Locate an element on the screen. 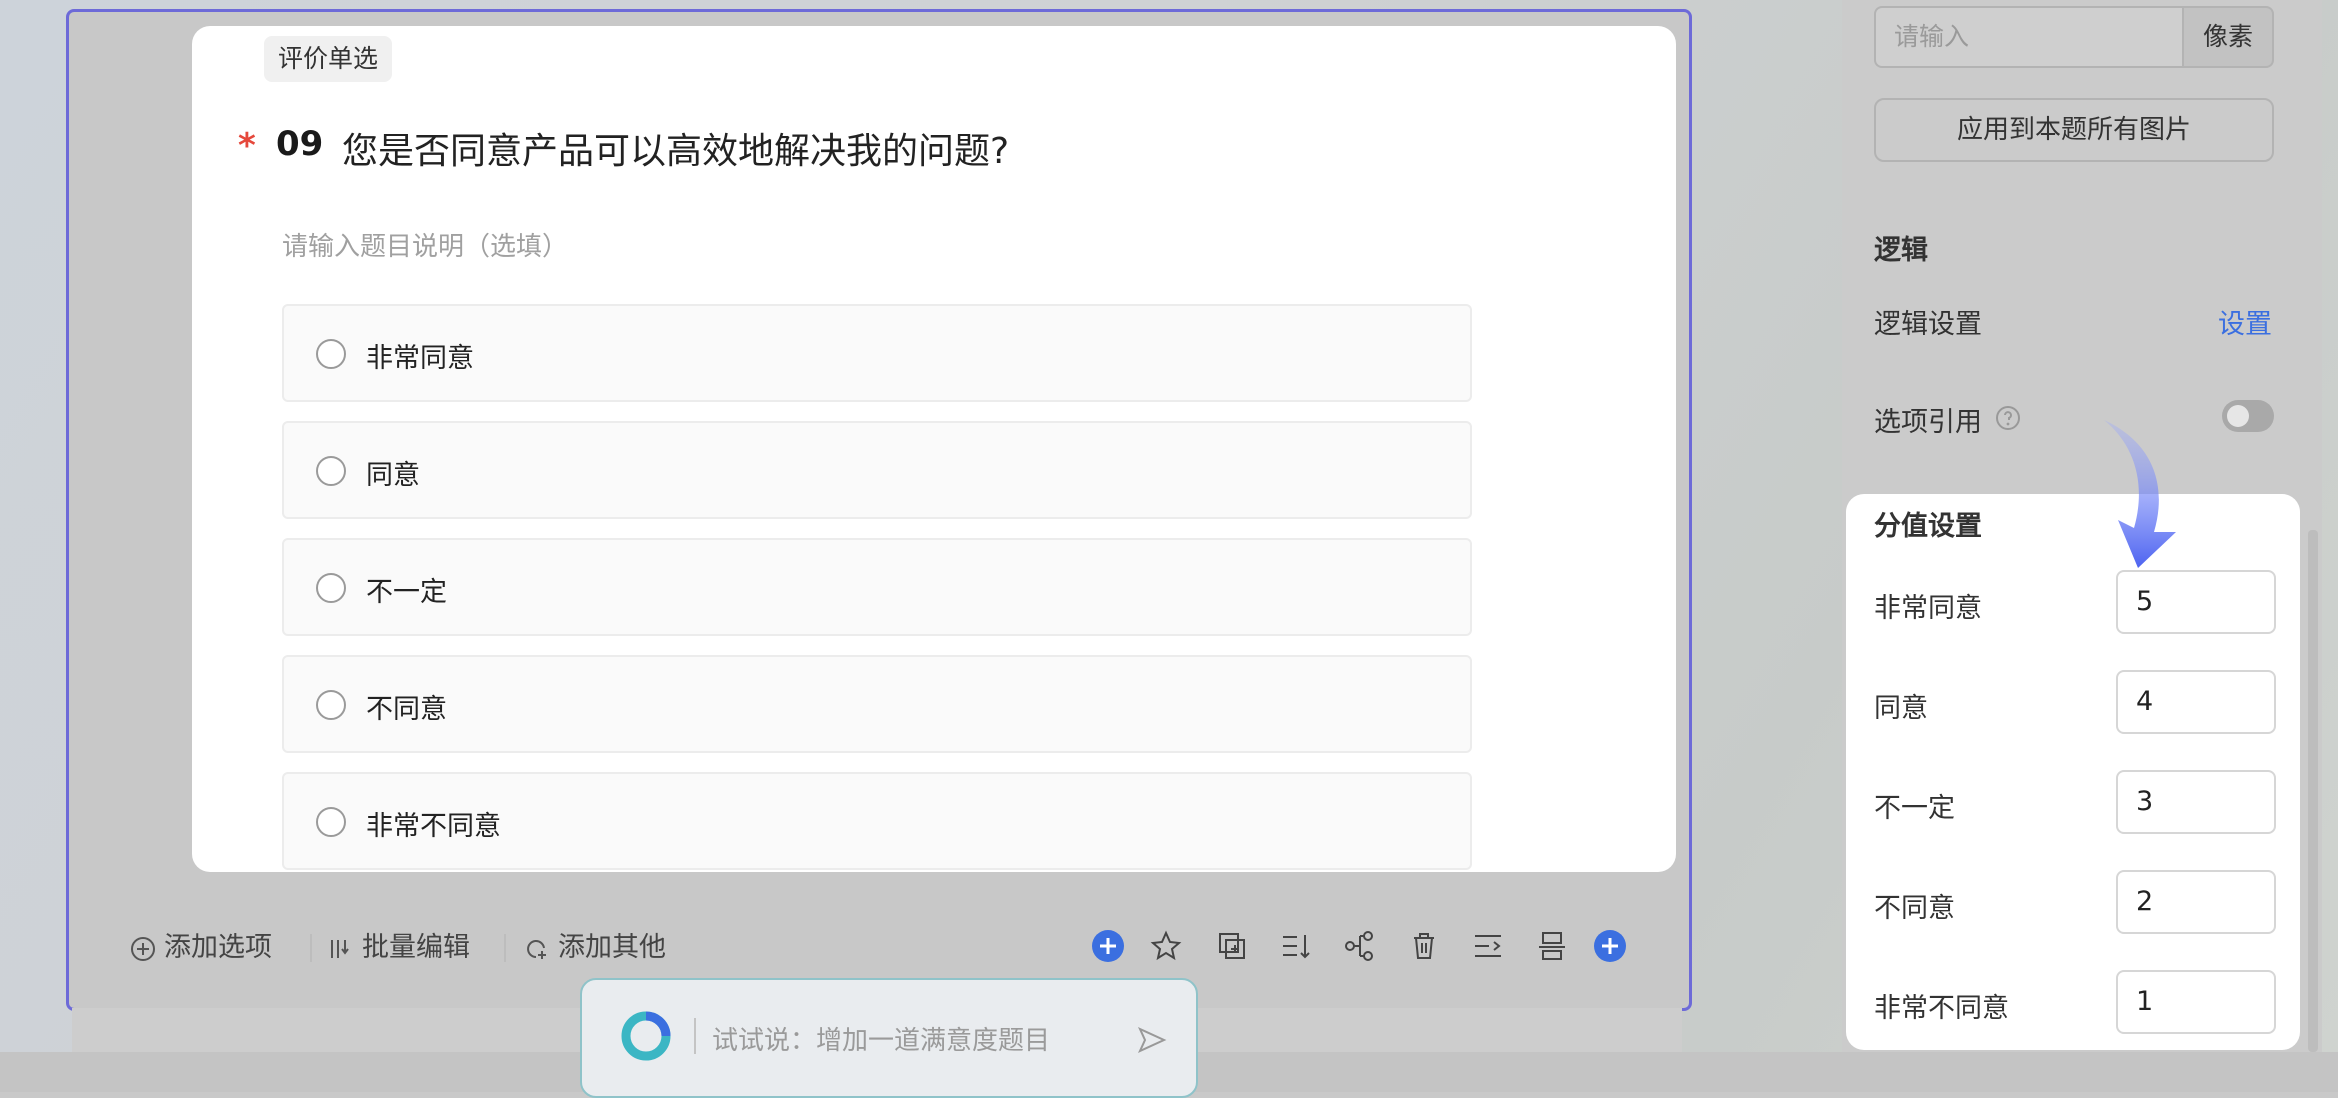  score-settings-card: 分值设置 非常同意 5 同意 4 不一定 3 不同意 2 非常不同意 1 is located at coordinates (2073, 772).